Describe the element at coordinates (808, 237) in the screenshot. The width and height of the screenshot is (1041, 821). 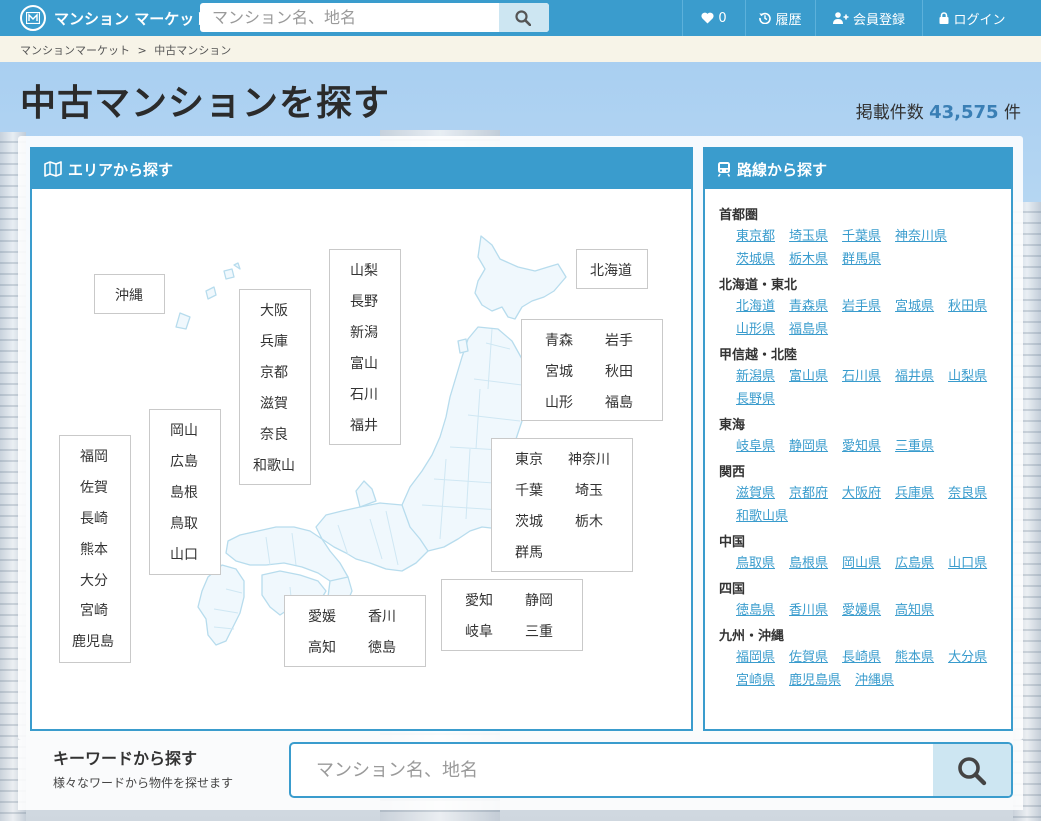
I see `line-link-saitama: 埼玉県` at that location.